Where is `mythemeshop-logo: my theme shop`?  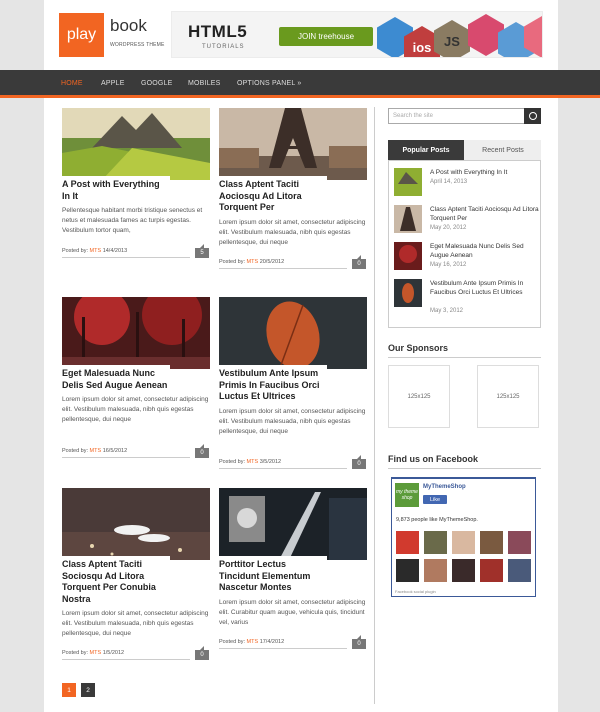
mythemeshop-logo: my theme shop is located at coordinates (407, 495).